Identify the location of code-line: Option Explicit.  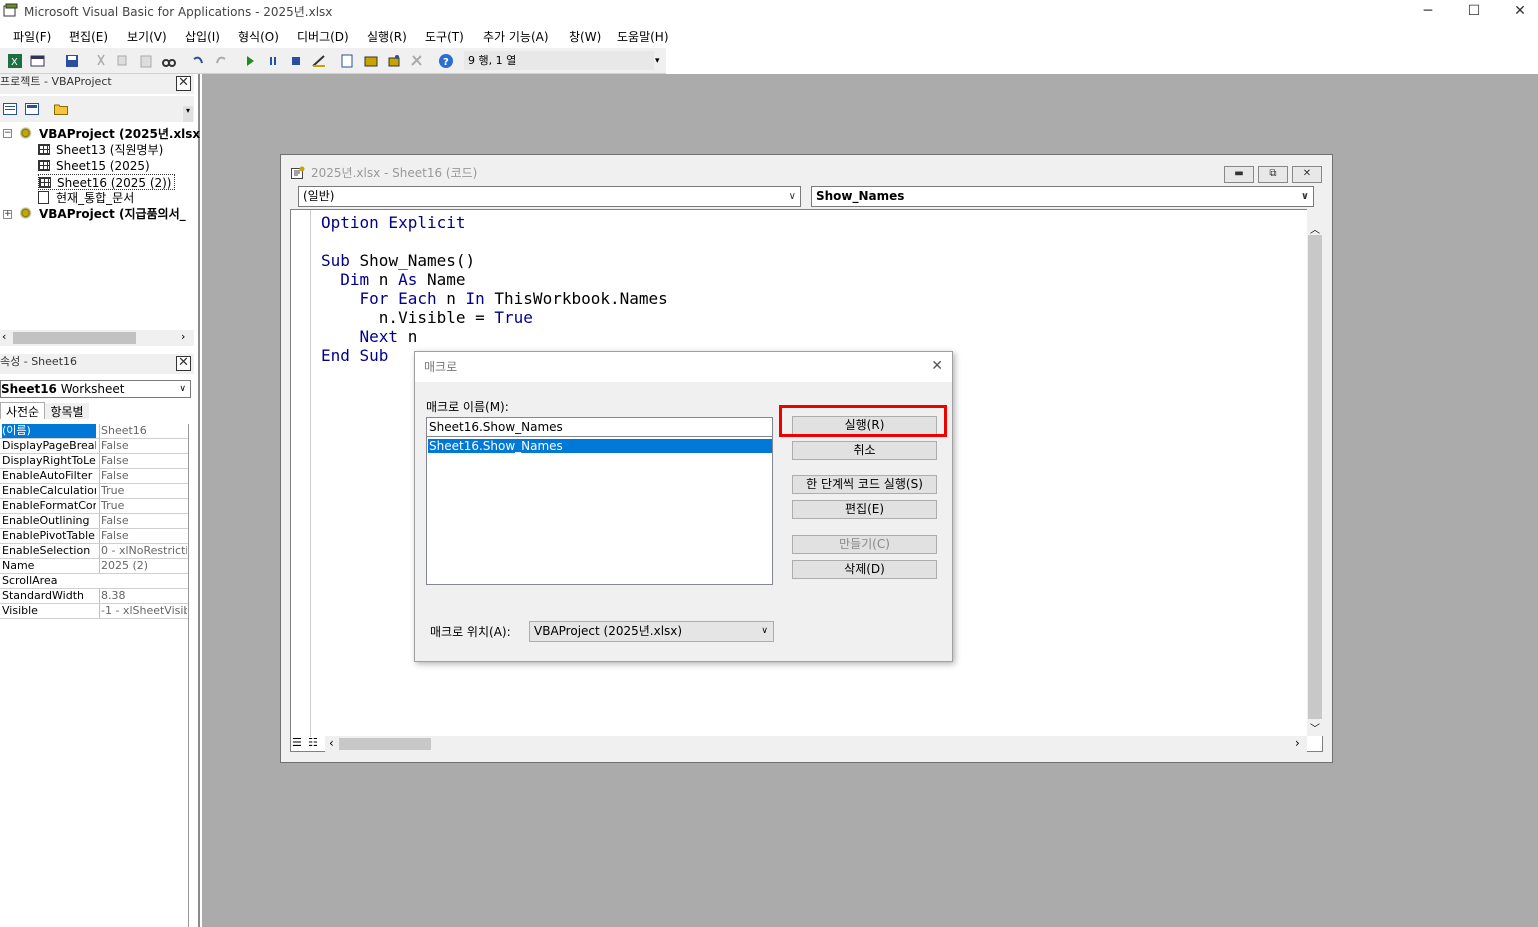
(393, 222).